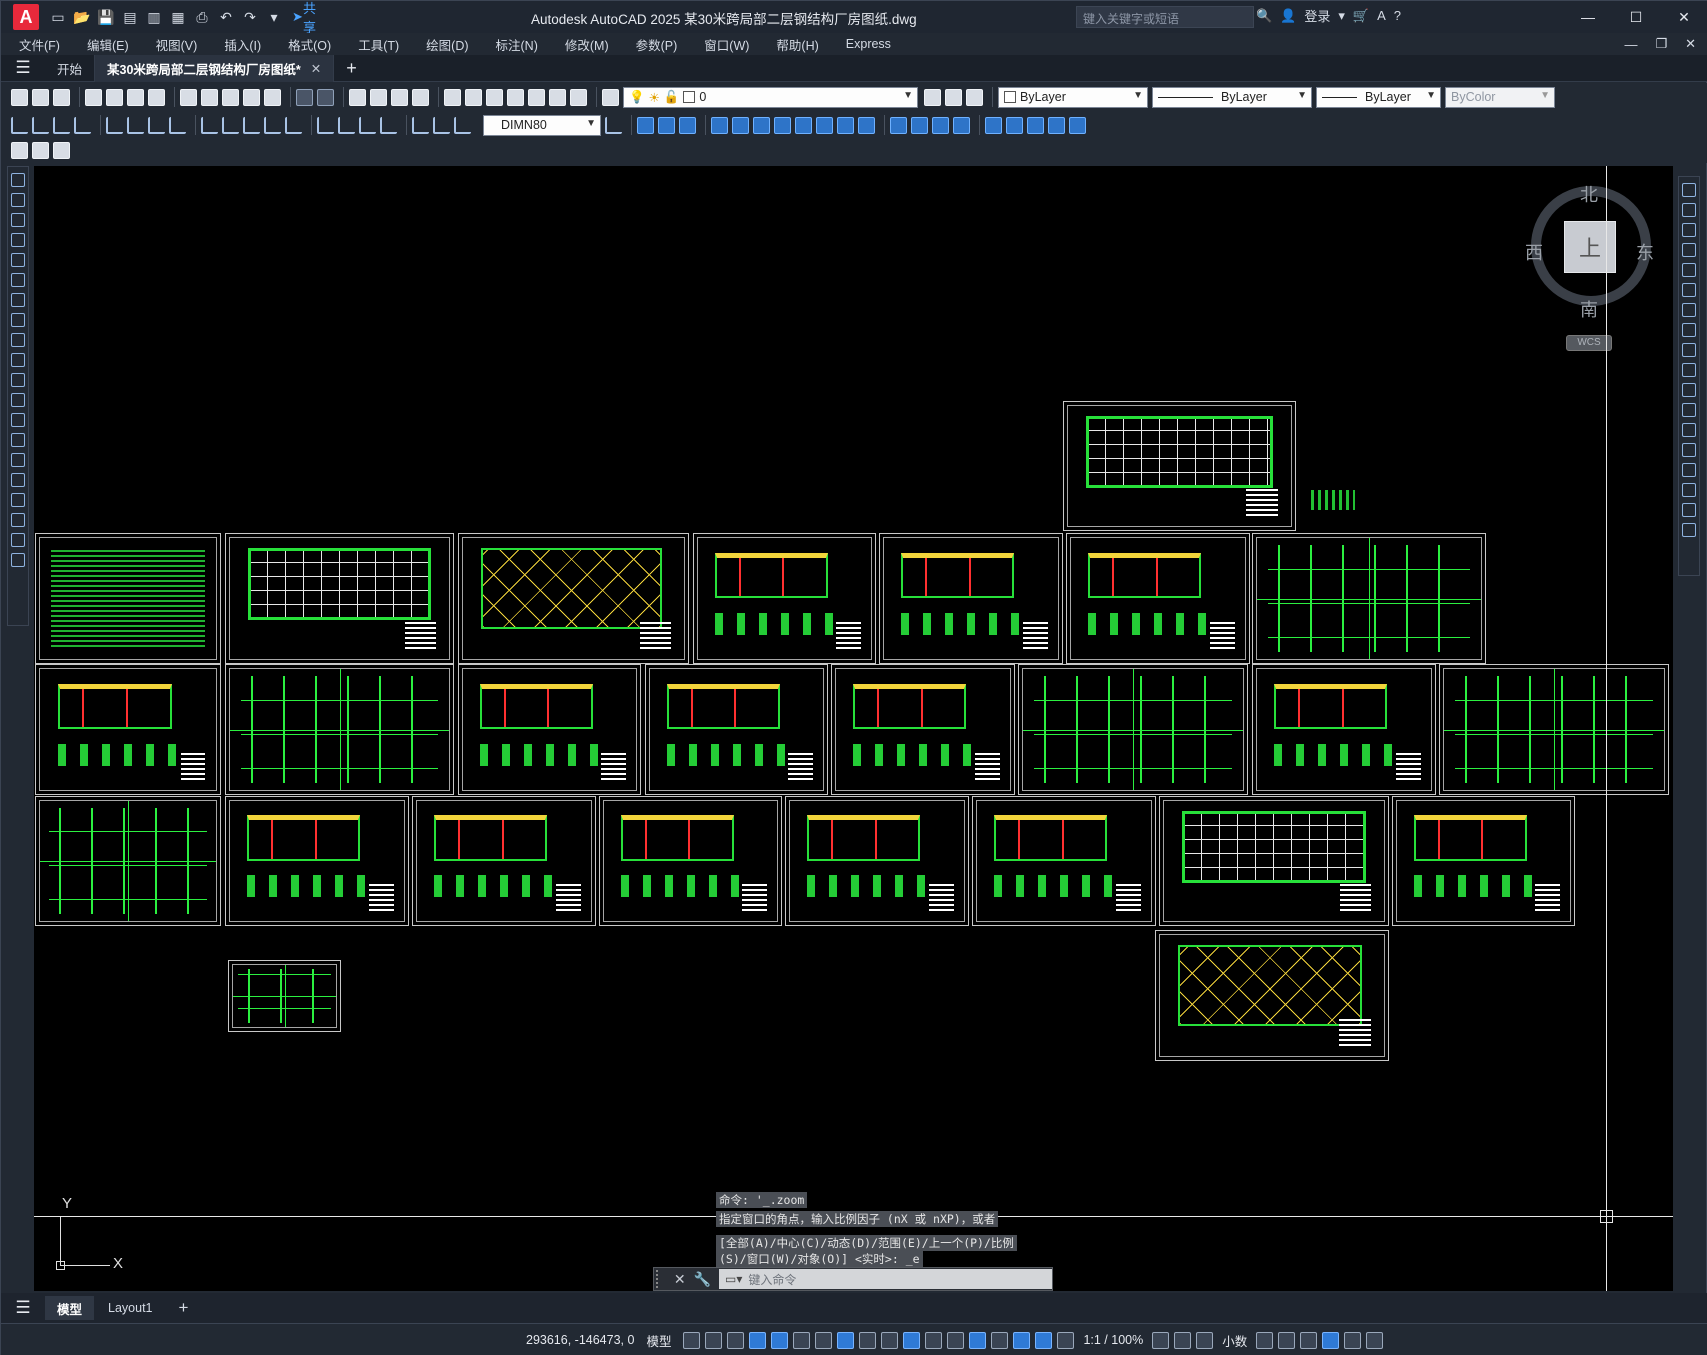 The height and width of the screenshot is (1355, 1707). I want to click on tab-start: 开始, so click(70, 68).